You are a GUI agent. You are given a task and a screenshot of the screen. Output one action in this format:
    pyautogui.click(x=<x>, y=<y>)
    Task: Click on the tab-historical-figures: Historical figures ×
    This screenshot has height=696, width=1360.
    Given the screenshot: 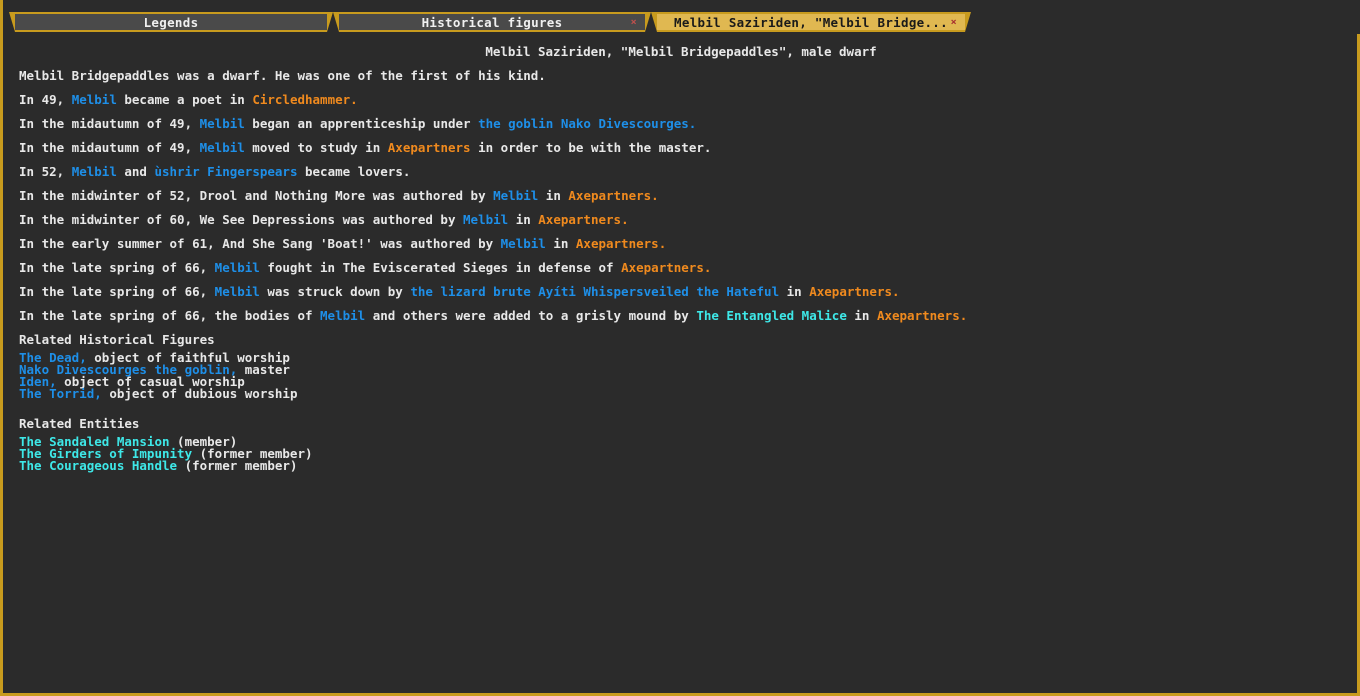 What is the action you would take?
    pyautogui.click(x=492, y=22)
    